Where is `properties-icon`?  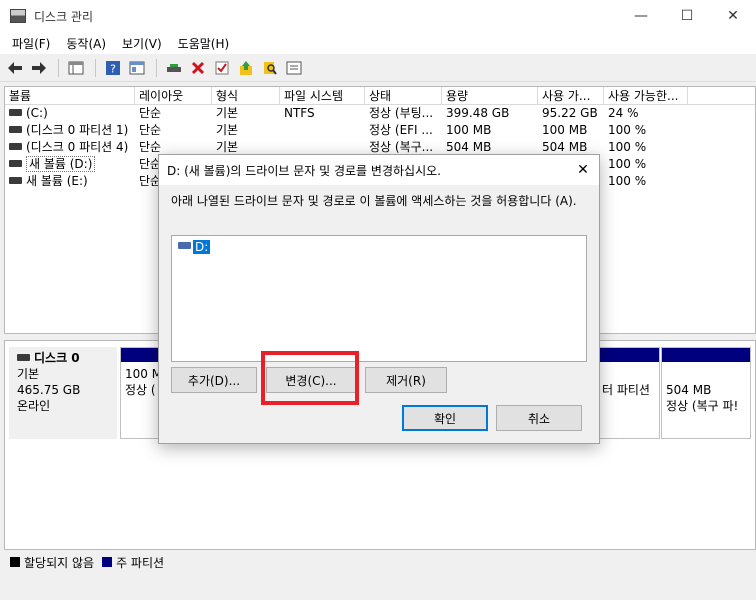 properties-icon is located at coordinates (137, 68).